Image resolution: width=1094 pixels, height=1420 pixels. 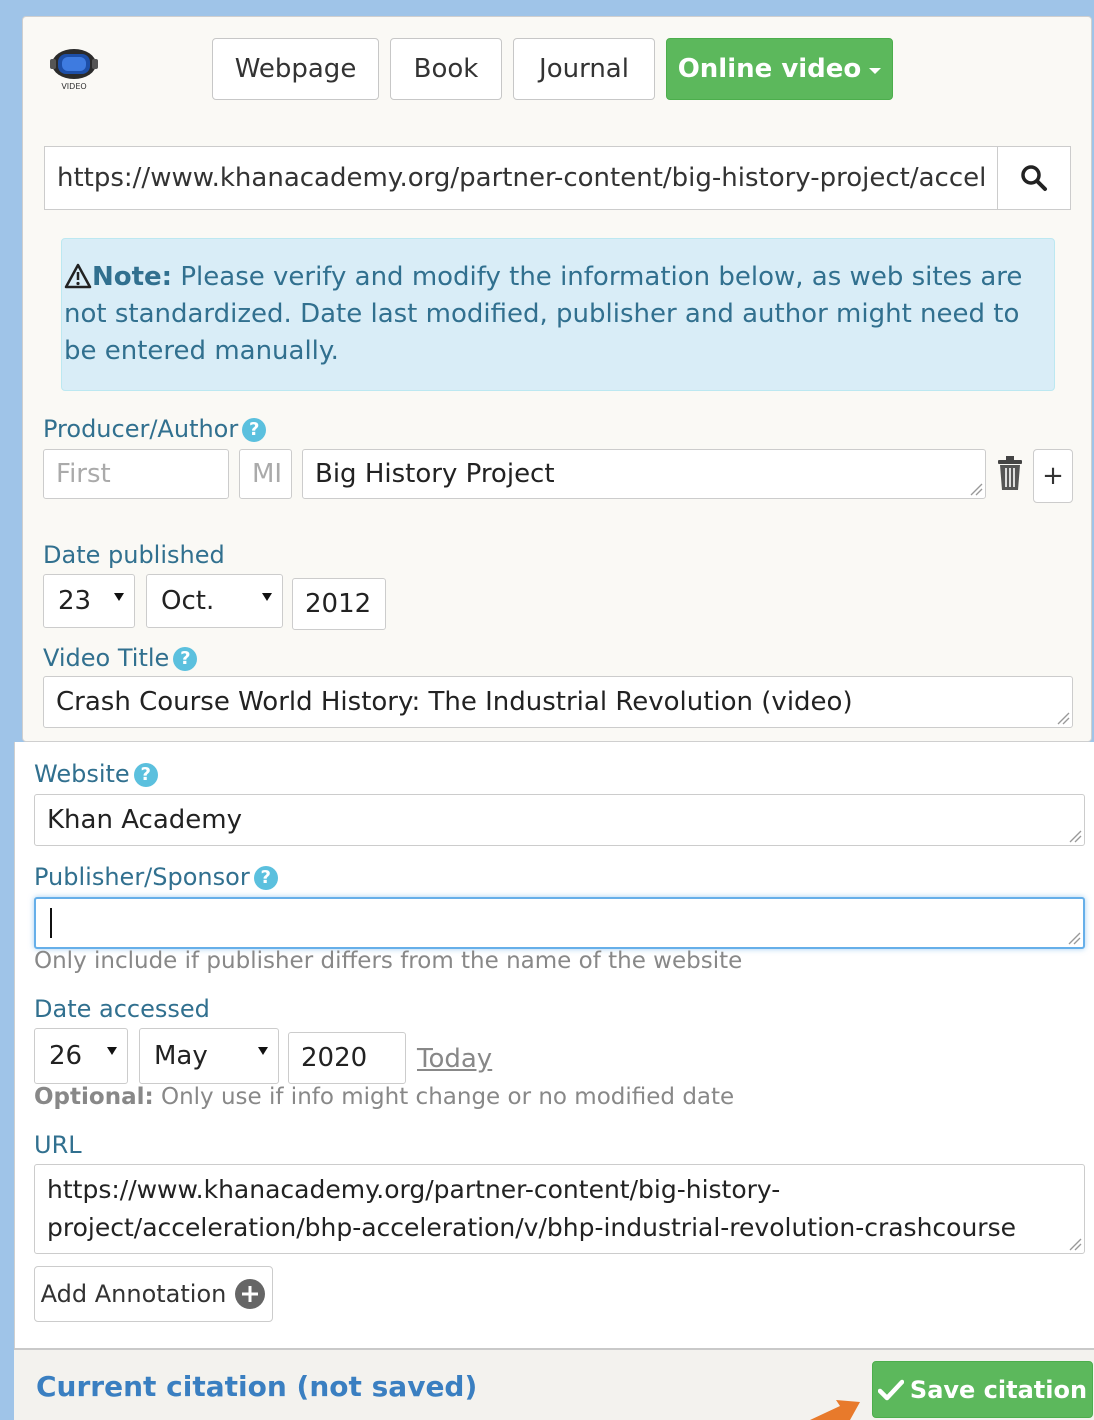 What do you see at coordinates (120, 658) in the screenshot?
I see `video-title-label: Video Title?` at bounding box center [120, 658].